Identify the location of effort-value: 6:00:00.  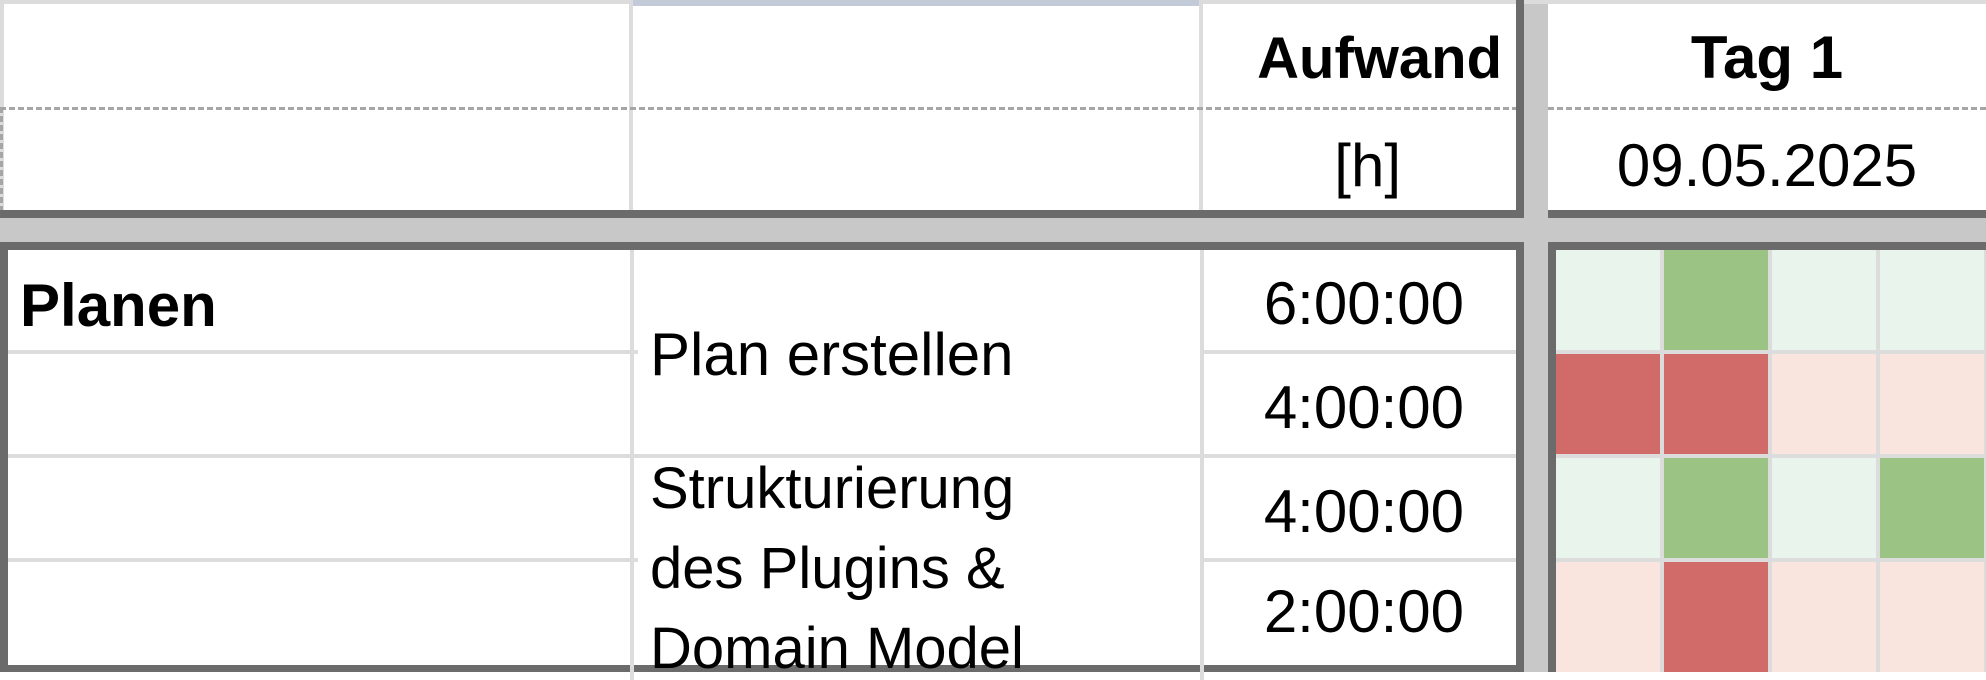
(1363, 303).